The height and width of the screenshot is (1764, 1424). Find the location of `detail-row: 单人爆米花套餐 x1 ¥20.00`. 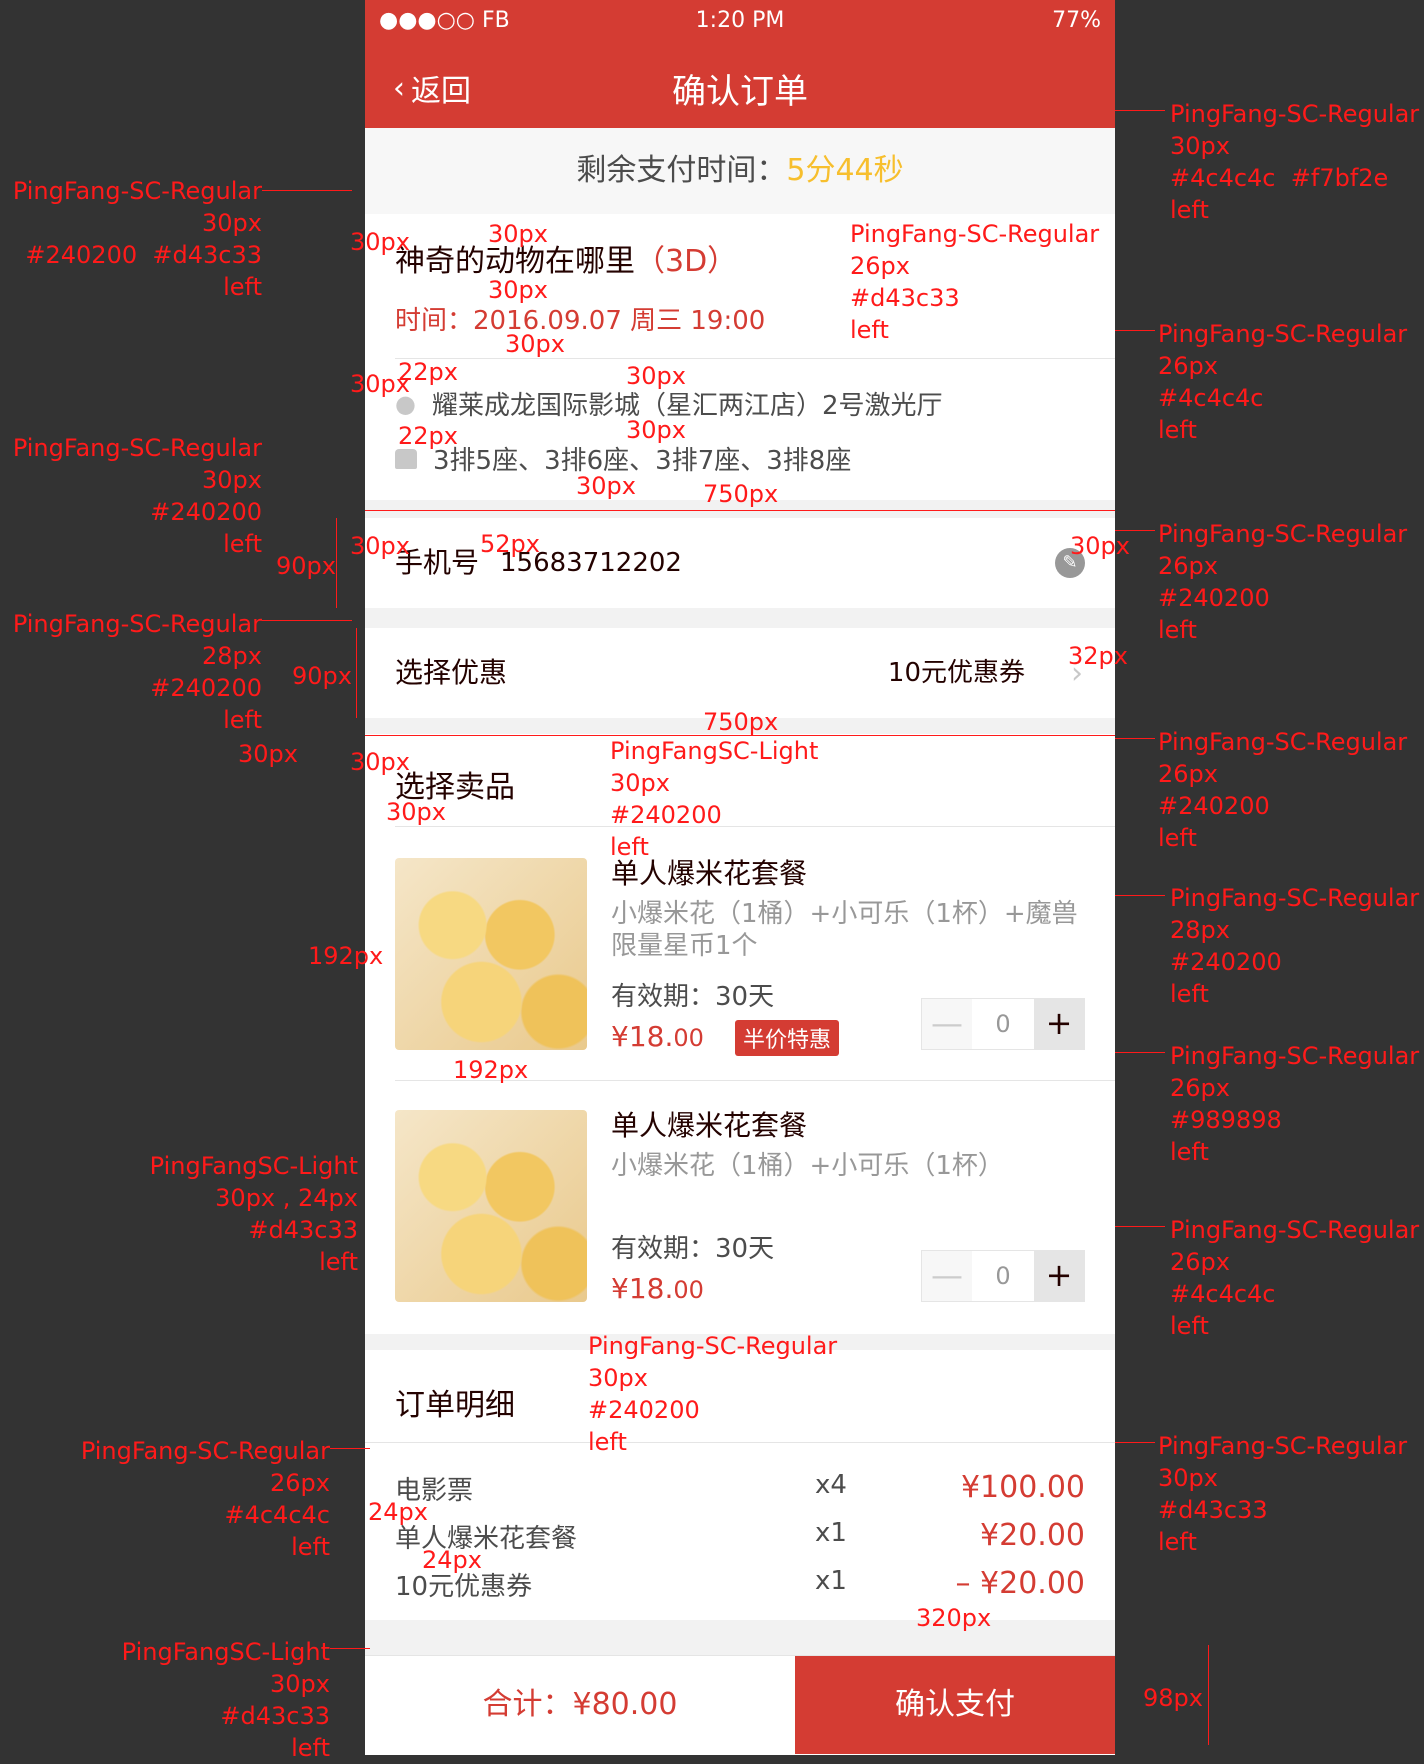

detail-row: 单人爆米花套餐 x1 ¥20.00 is located at coordinates (740, 1538).